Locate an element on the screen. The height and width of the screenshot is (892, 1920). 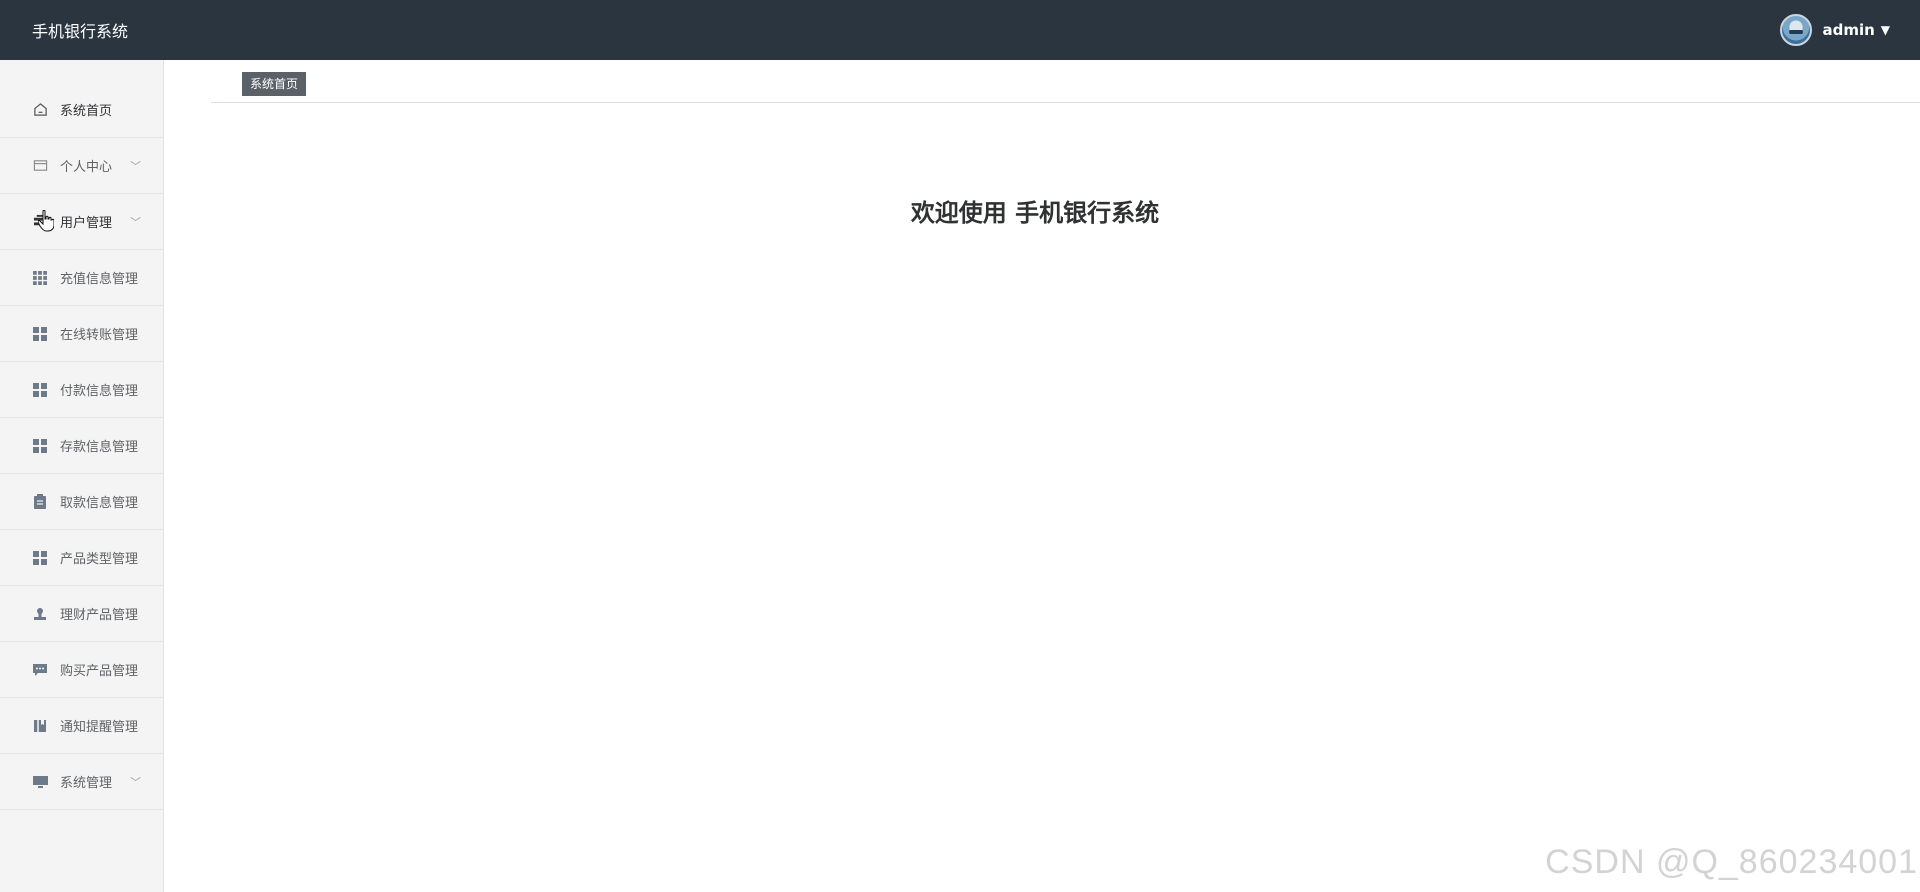
sidebar-item-label: 通知提醒管理 is located at coordinates (99, 727).